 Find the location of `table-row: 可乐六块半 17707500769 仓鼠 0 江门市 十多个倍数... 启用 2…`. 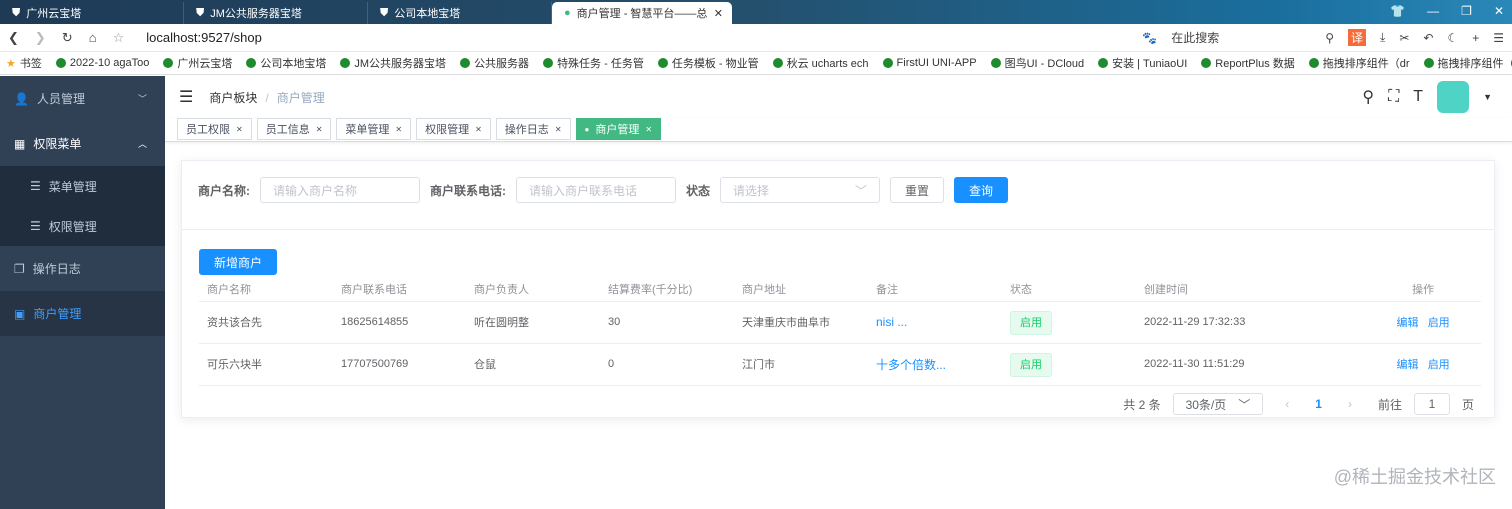

table-row: 可乐六块半 17707500769 仓鼠 0 江门市 十多个倍数... 启用 2… is located at coordinates (840, 364).